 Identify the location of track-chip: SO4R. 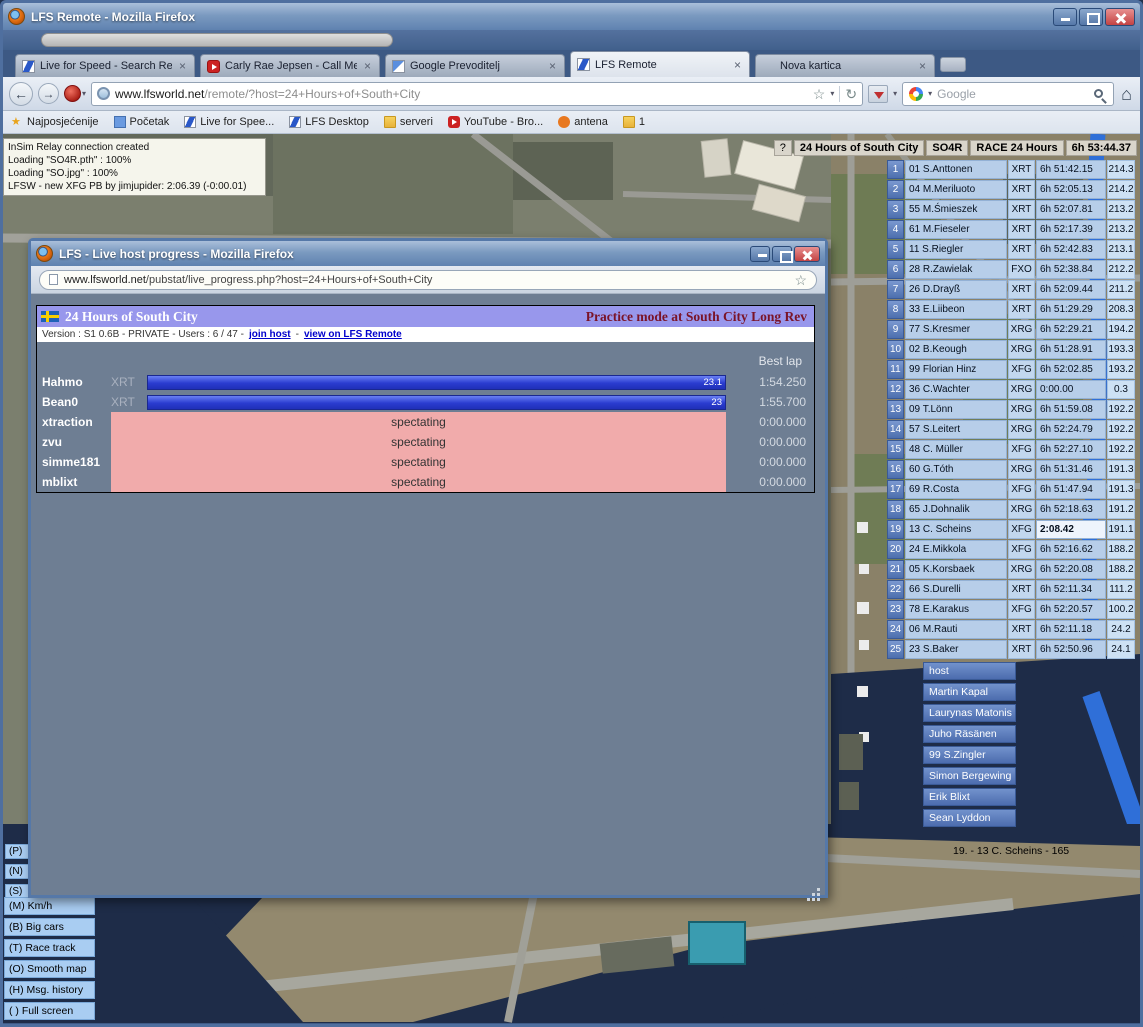
(947, 148).